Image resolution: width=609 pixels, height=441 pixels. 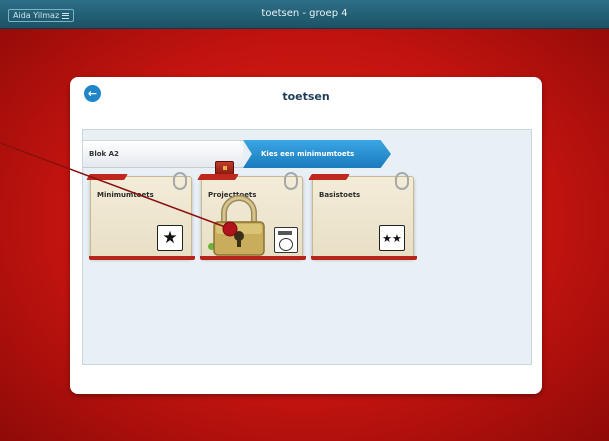 I want to click on treasure-chest-icon, so click(x=224, y=168).